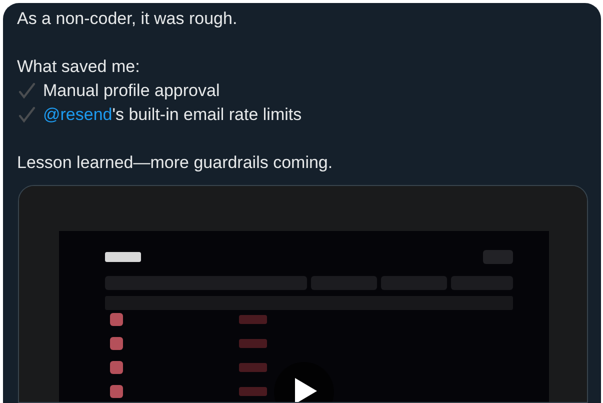  I want to click on list-item-text: @resend's built-in email rate limits, so click(172, 115).